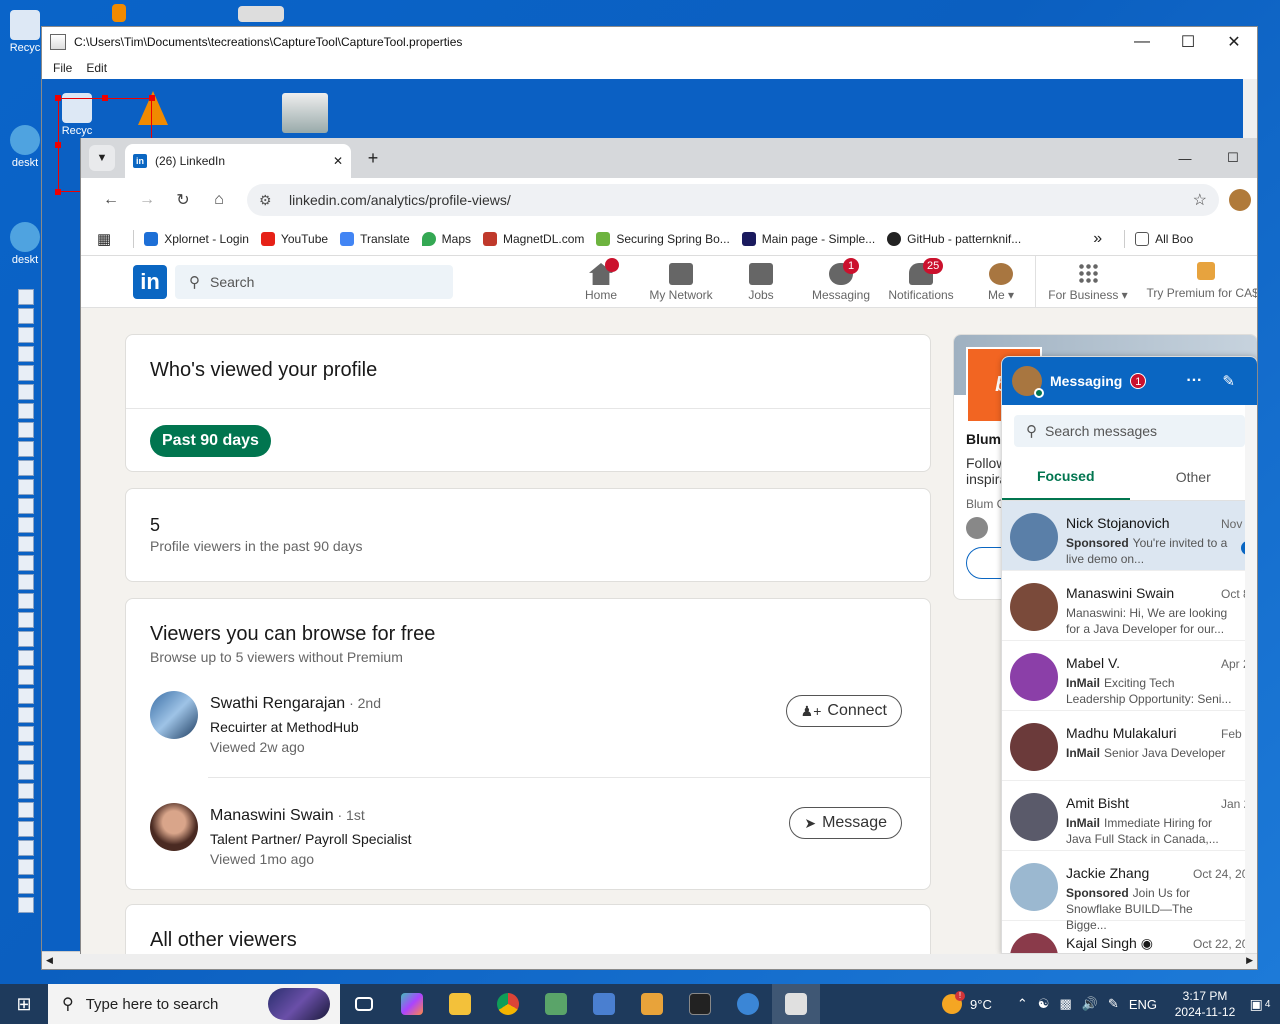  I want to click on desktop-vlc, so click(119, 14).